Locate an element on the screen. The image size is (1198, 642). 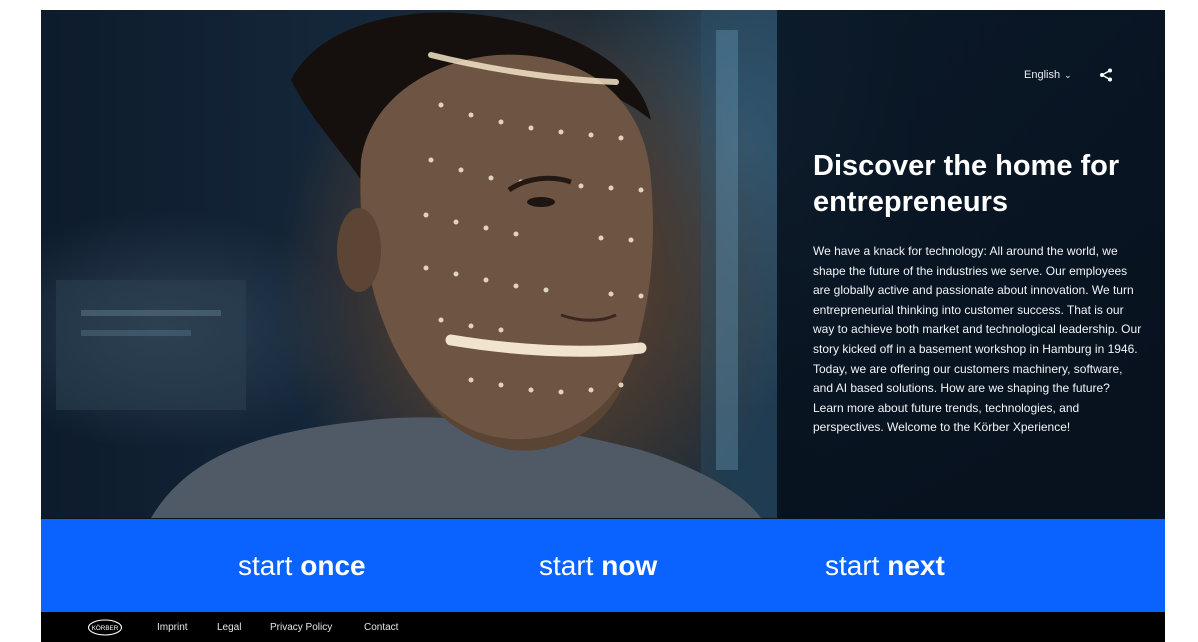
footer-link-privacy-policy: Privacy Policy is located at coordinates (301, 627).